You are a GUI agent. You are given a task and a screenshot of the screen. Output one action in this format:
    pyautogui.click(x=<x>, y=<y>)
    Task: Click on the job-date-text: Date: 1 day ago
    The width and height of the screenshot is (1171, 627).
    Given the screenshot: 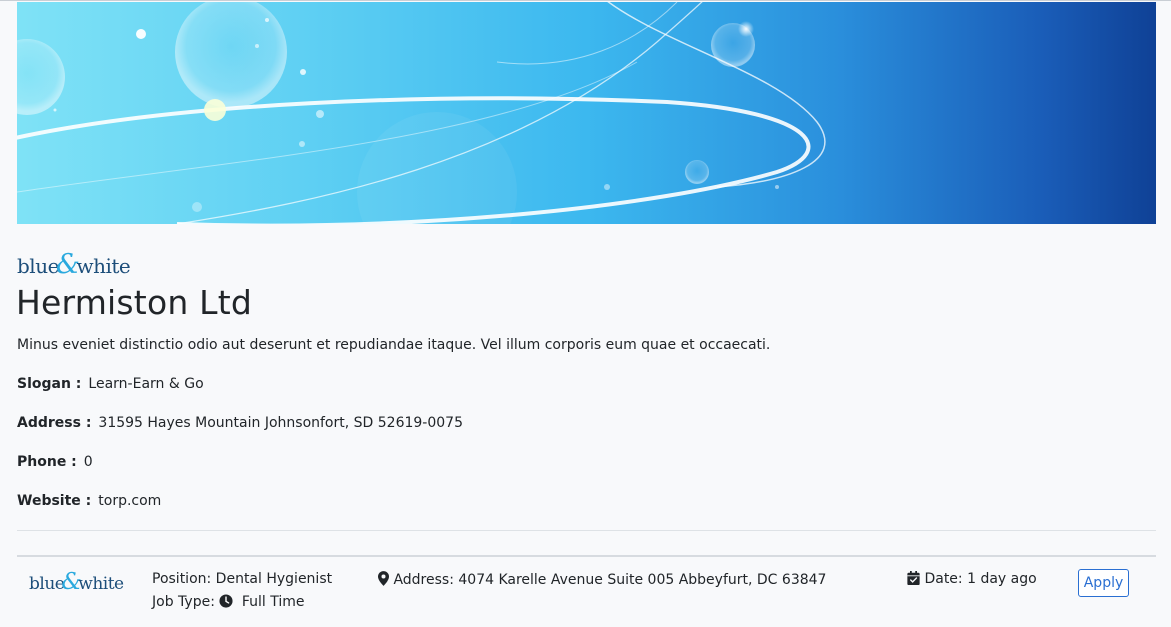 What is the action you would take?
    pyautogui.click(x=980, y=579)
    